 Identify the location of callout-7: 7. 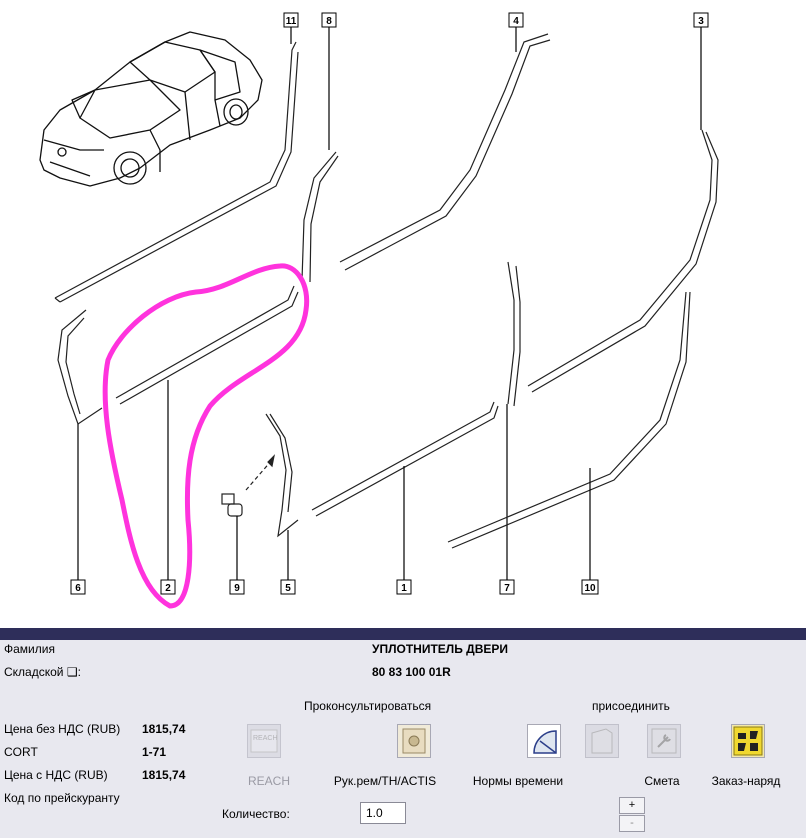
(507, 587).